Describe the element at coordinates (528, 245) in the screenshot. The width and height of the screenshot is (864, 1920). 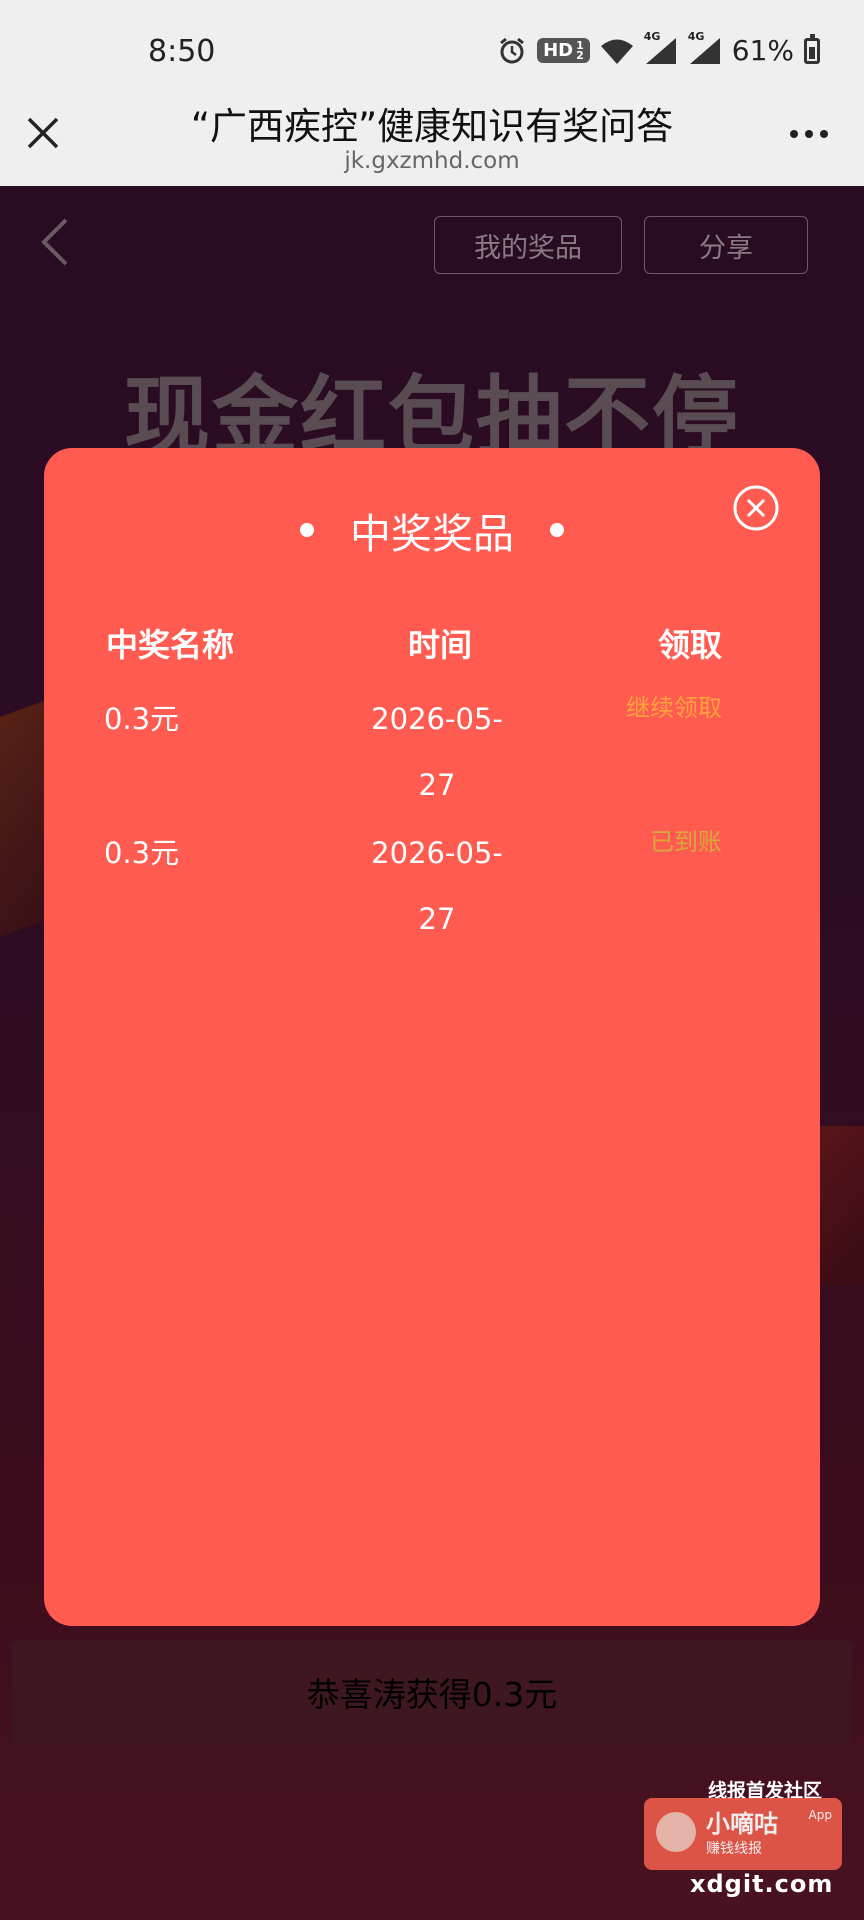
I see `my-prizes-button: 我的奖品` at that location.